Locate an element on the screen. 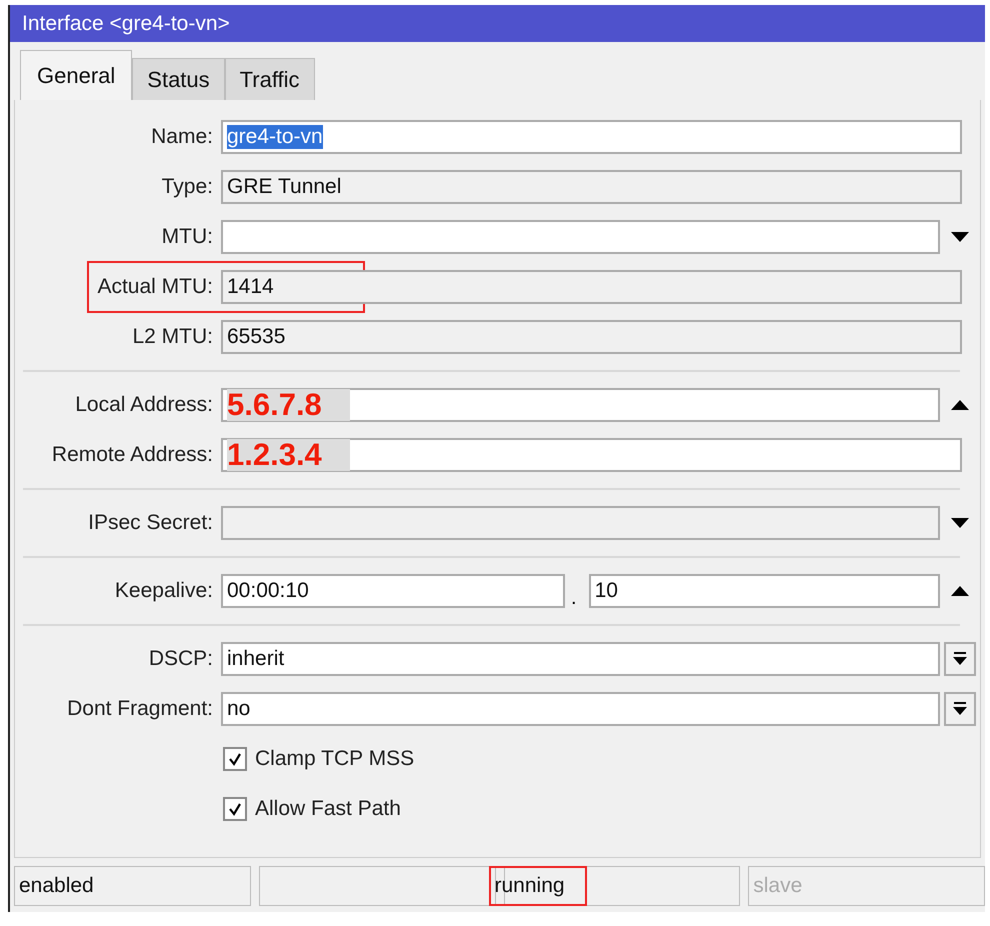  field-label: MTU: is located at coordinates (187, 237).